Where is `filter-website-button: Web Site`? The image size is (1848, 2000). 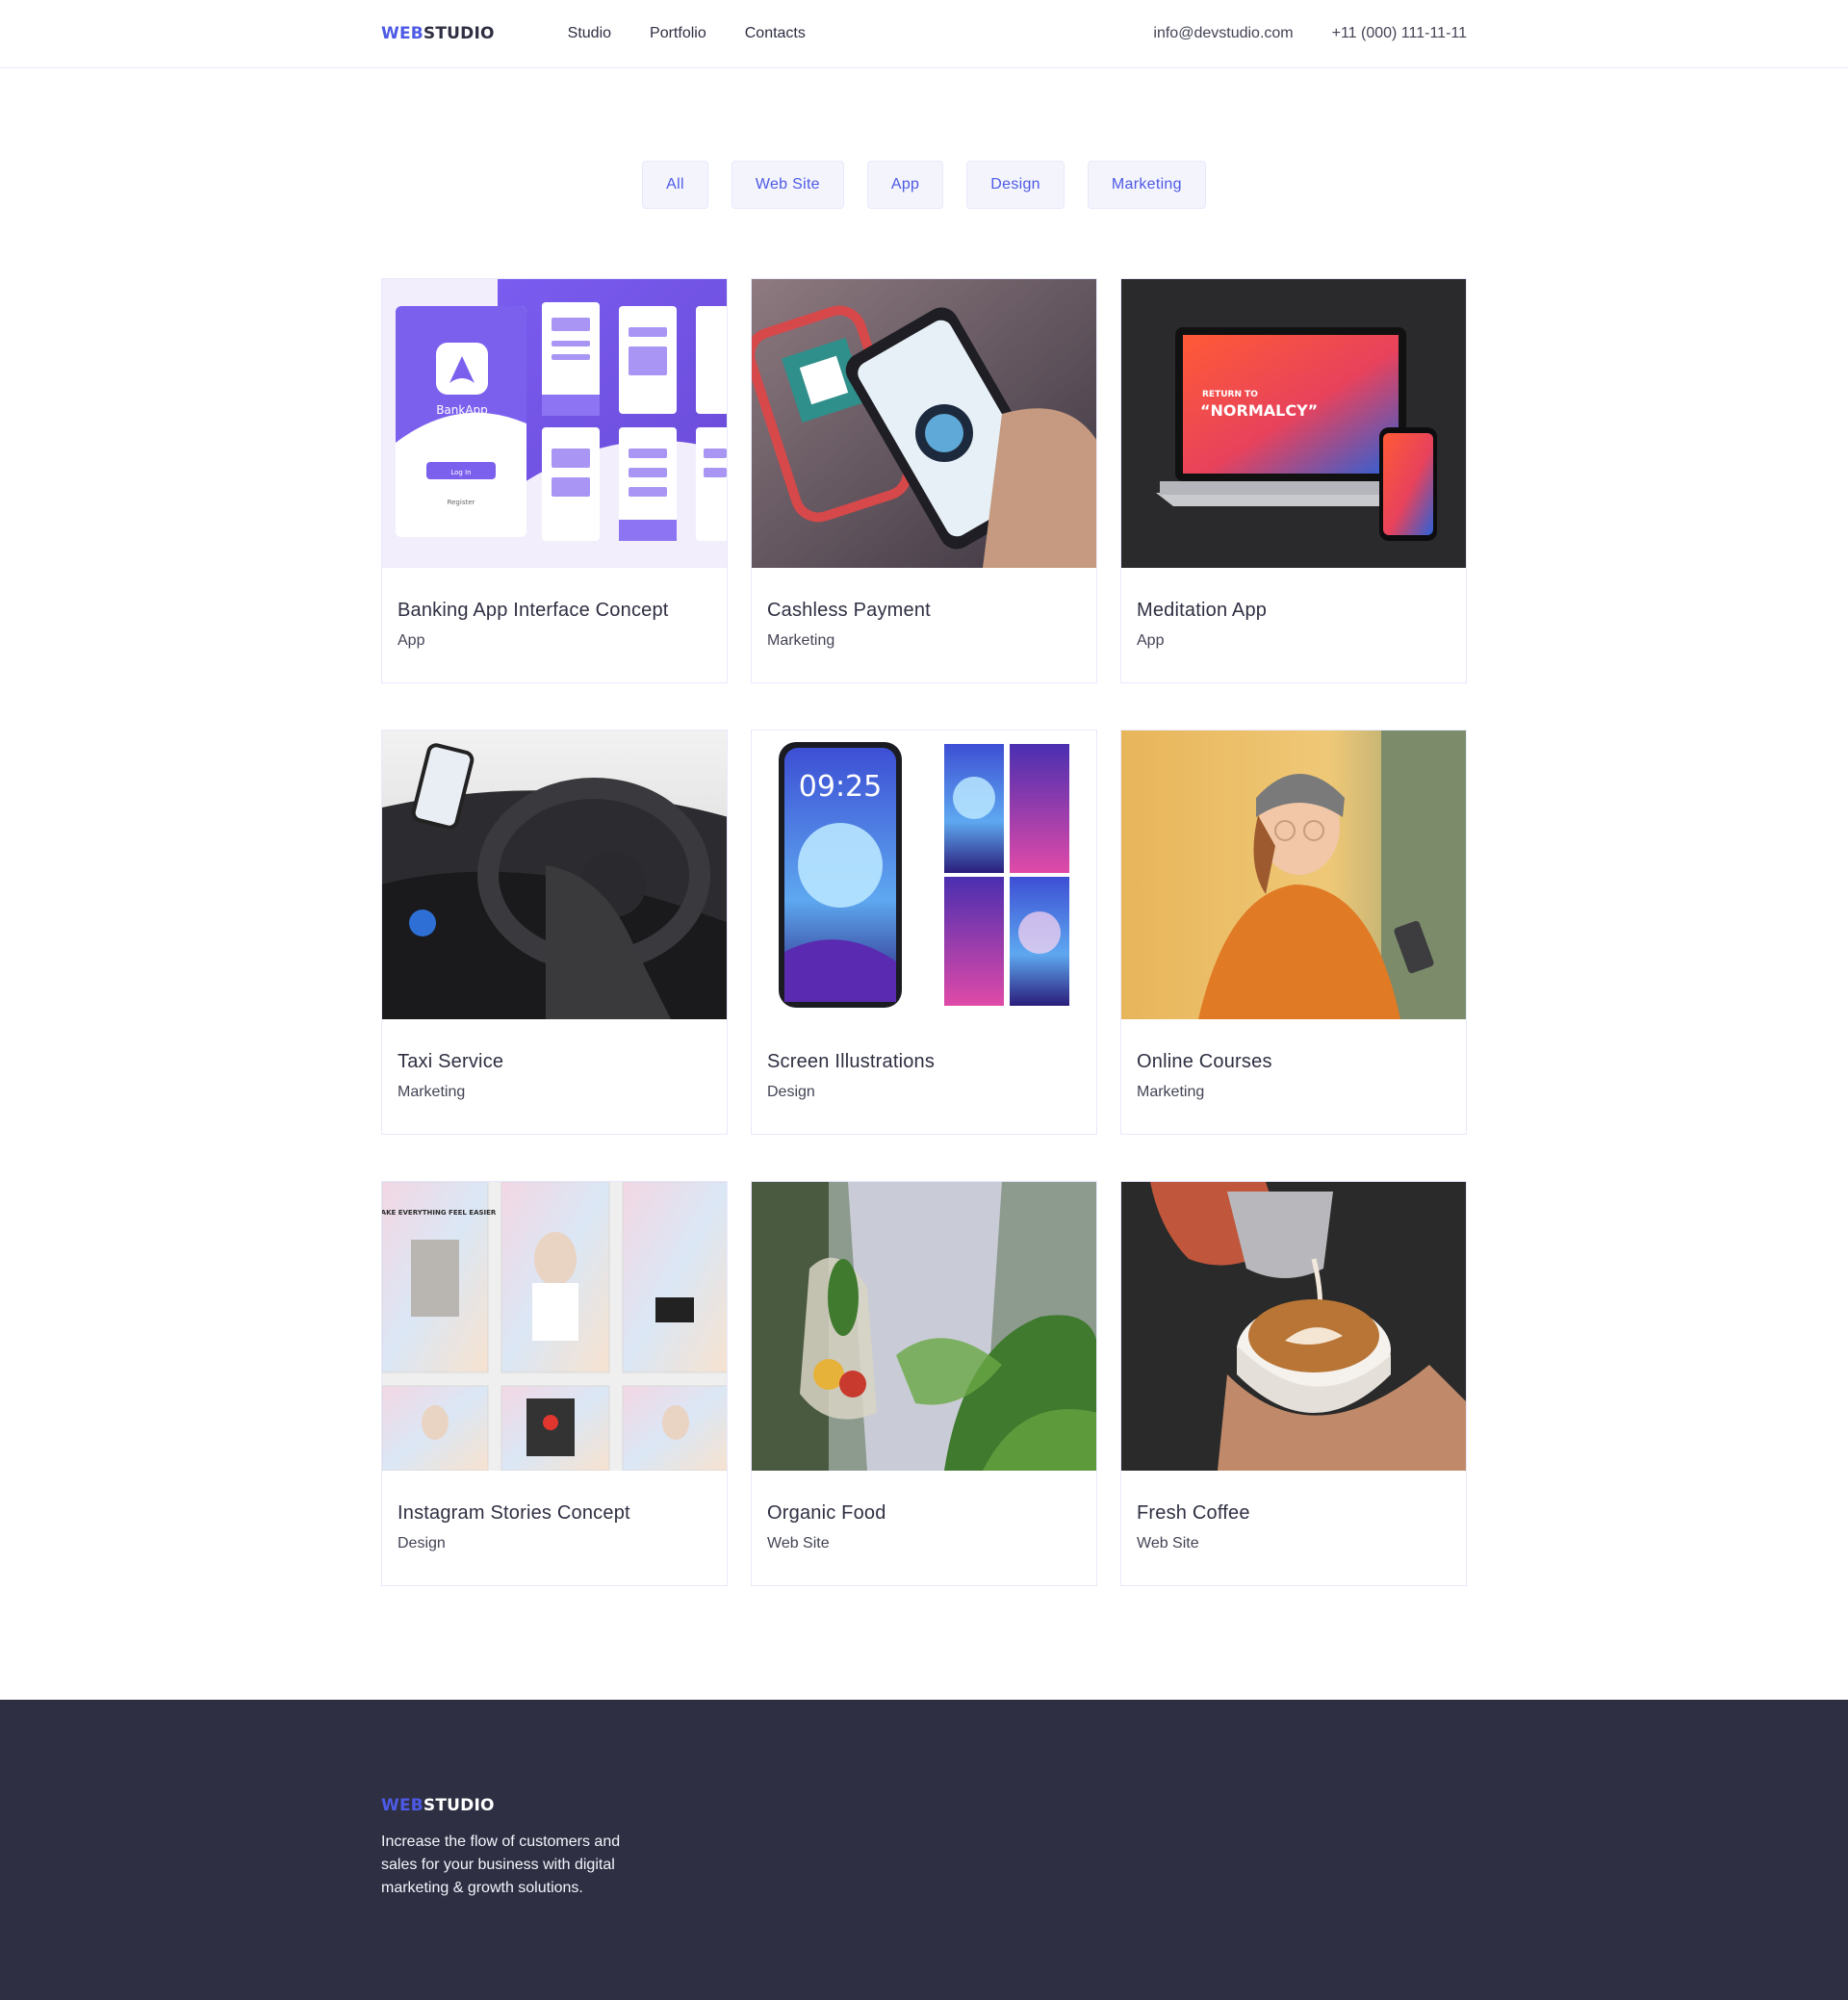
filter-website-button: Web Site is located at coordinates (787, 185).